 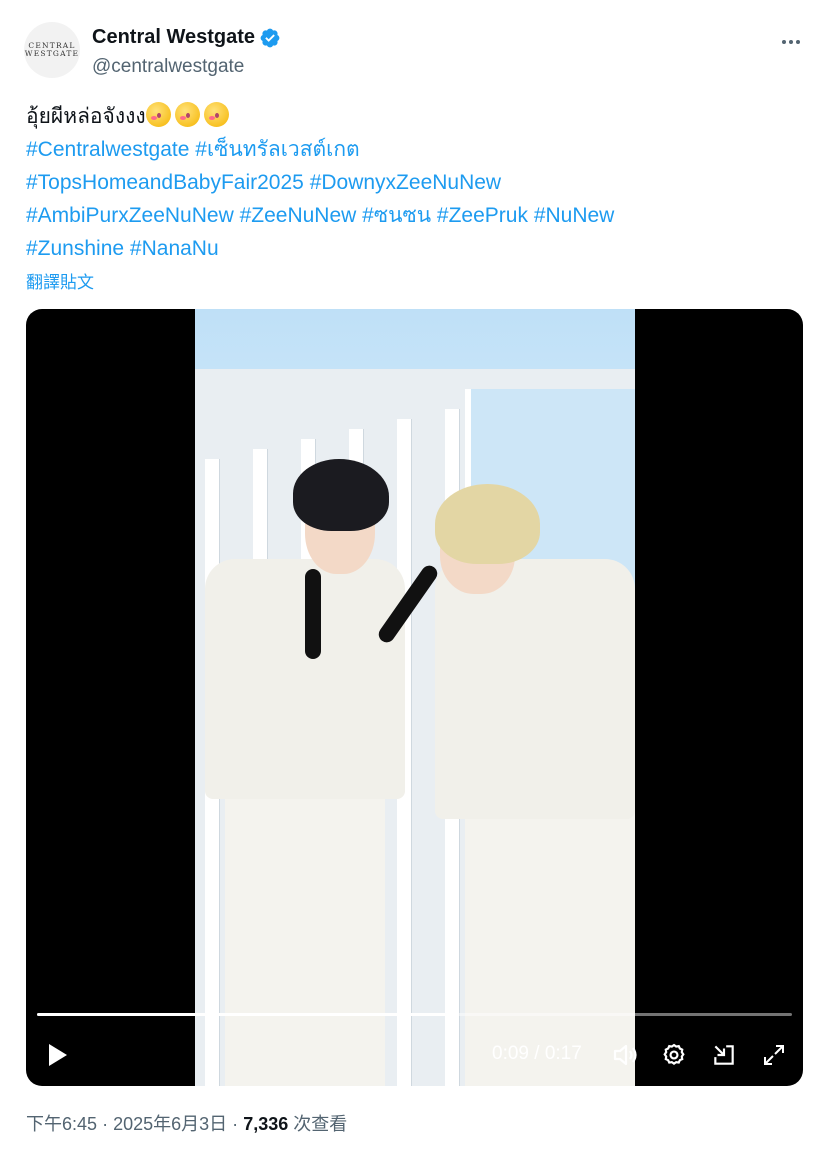 What do you see at coordinates (416, 248) in the screenshot?
I see `hashtag-line: #Zunshine #NanaNu` at bounding box center [416, 248].